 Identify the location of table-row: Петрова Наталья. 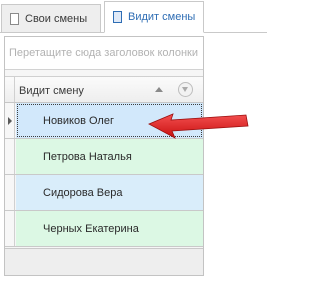
(104, 157).